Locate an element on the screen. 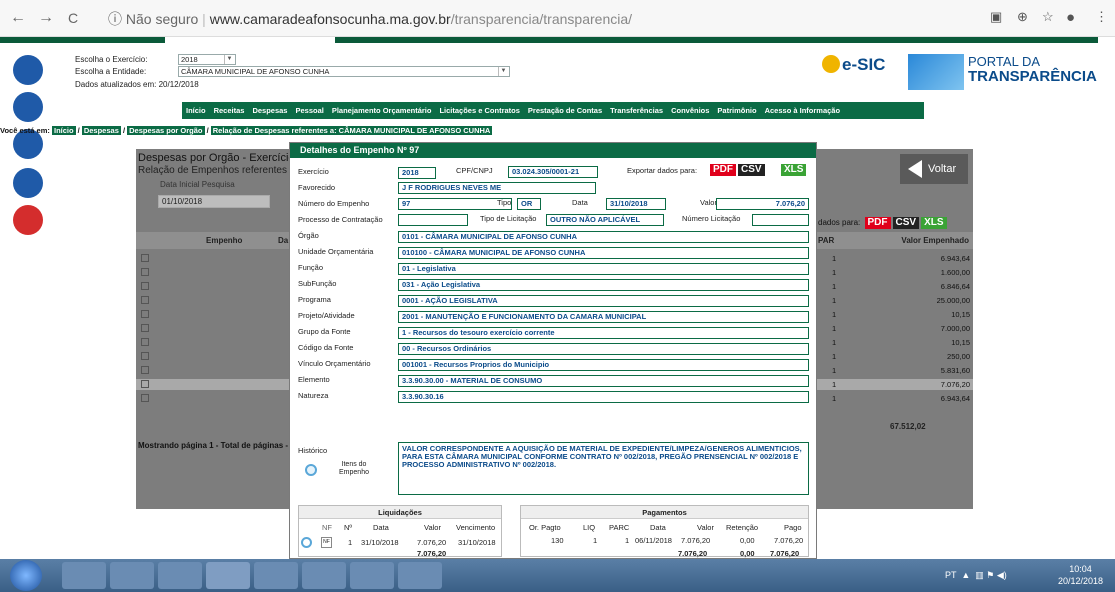 The width and height of the screenshot is (1115, 592). bg-xls-button: XLS is located at coordinates (934, 223).